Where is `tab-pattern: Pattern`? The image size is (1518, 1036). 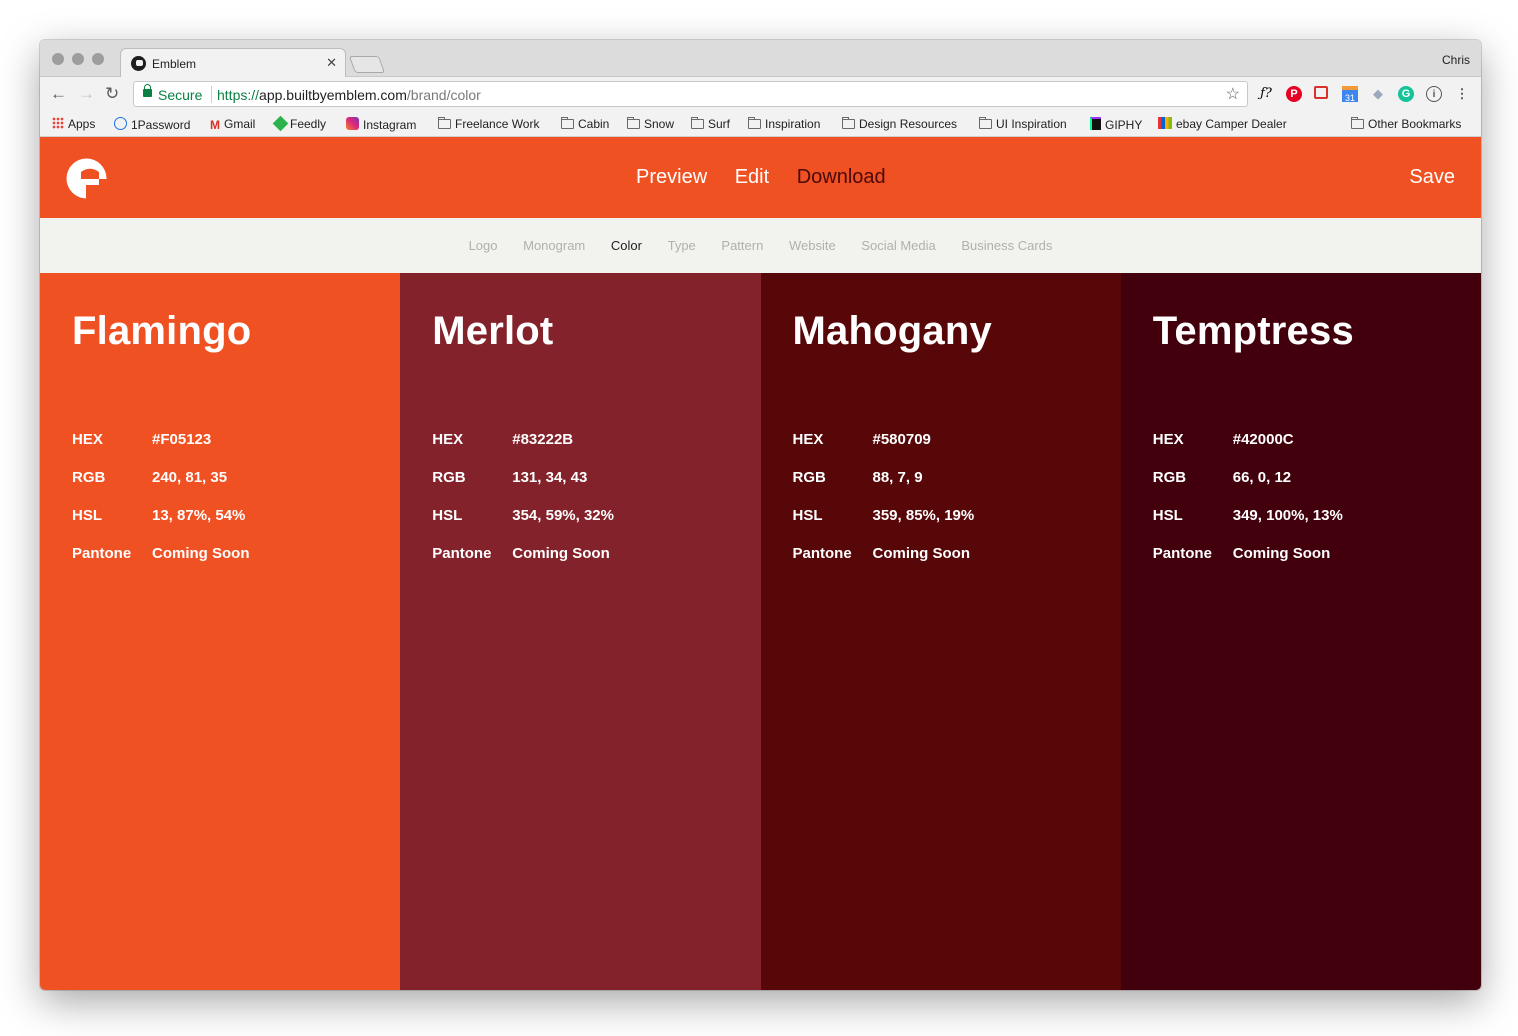
tab-pattern: Pattern is located at coordinates (742, 245).